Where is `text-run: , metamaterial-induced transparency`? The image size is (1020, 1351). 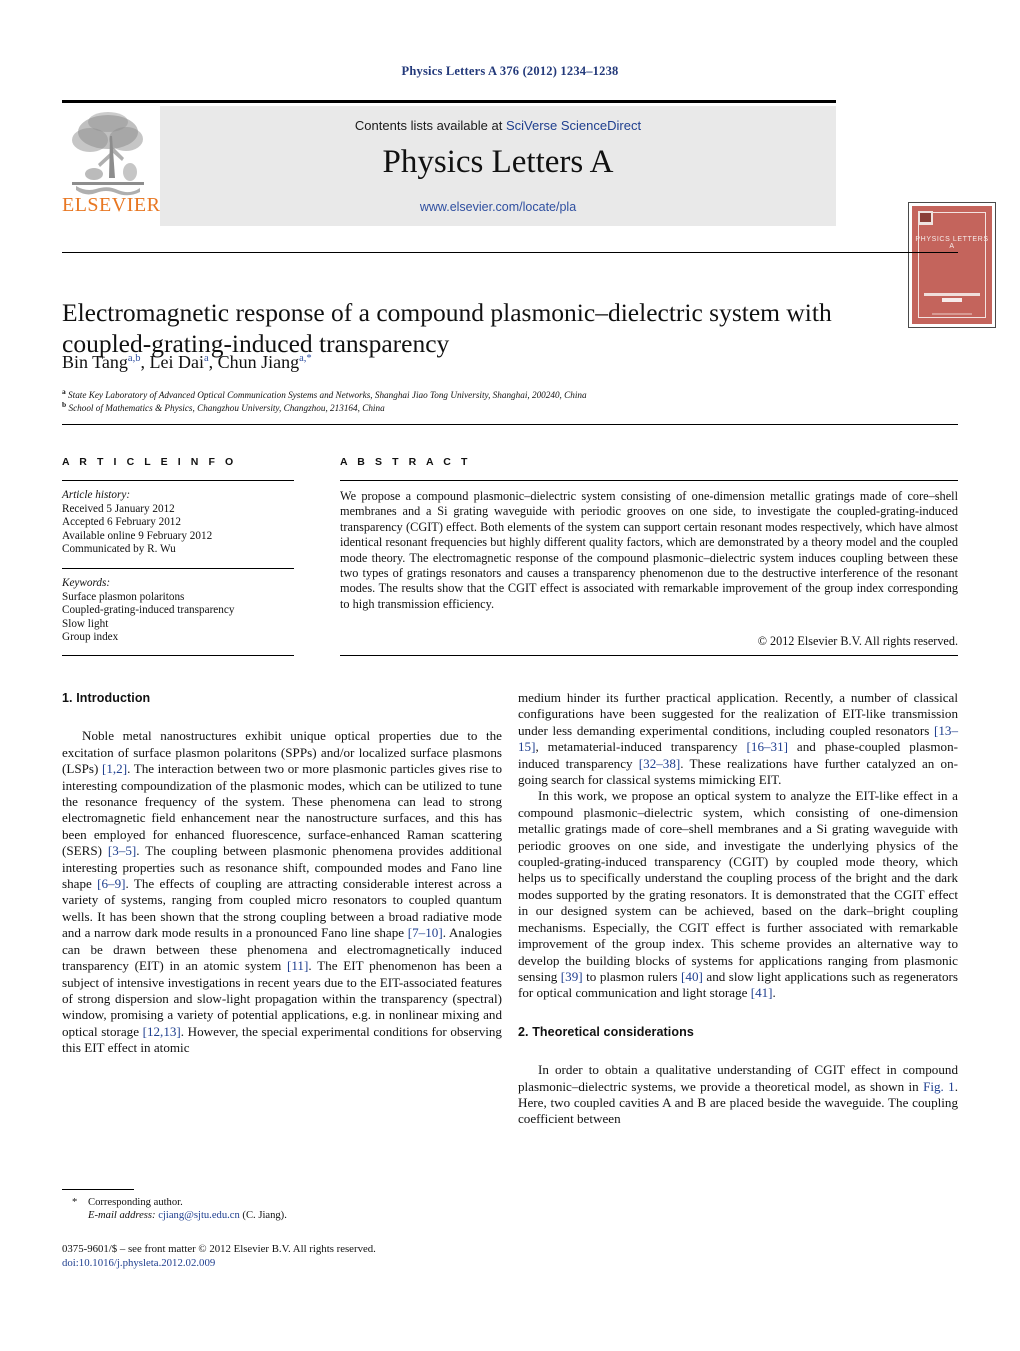
text-run: , metamaterial-induced transparency is located at coordinates (641, 747).